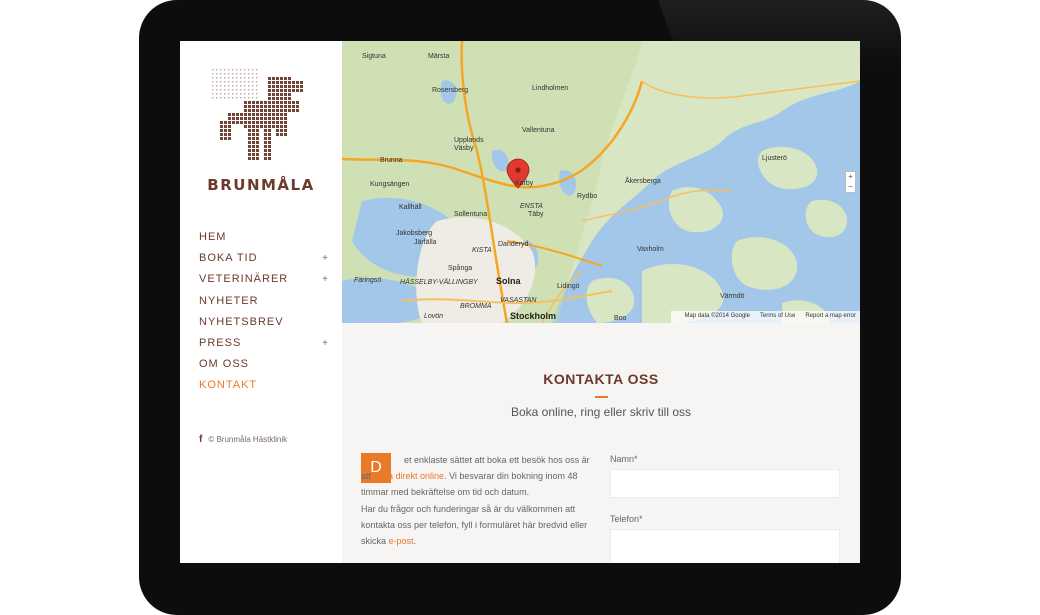 The height and width of the screenshot is (615, 1040). Describe the element at coordinates (213, 237) in the screenshot. I see `nav-label: HEM` at that location.